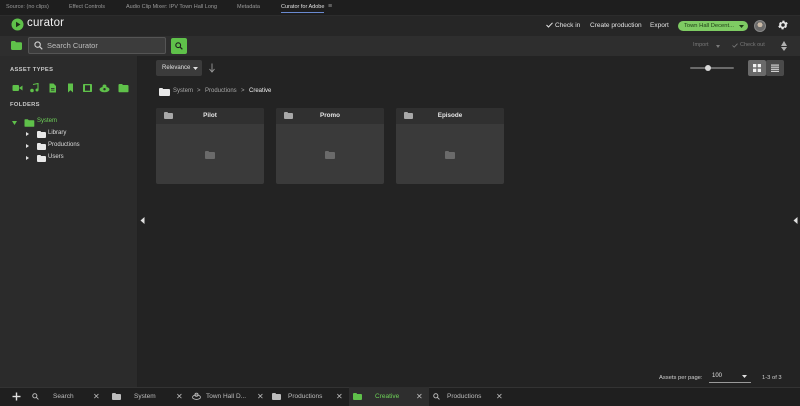  Describe the element at coordinates (616, 25) in the screenshot. I see `create-production-button: Create production` at that location.